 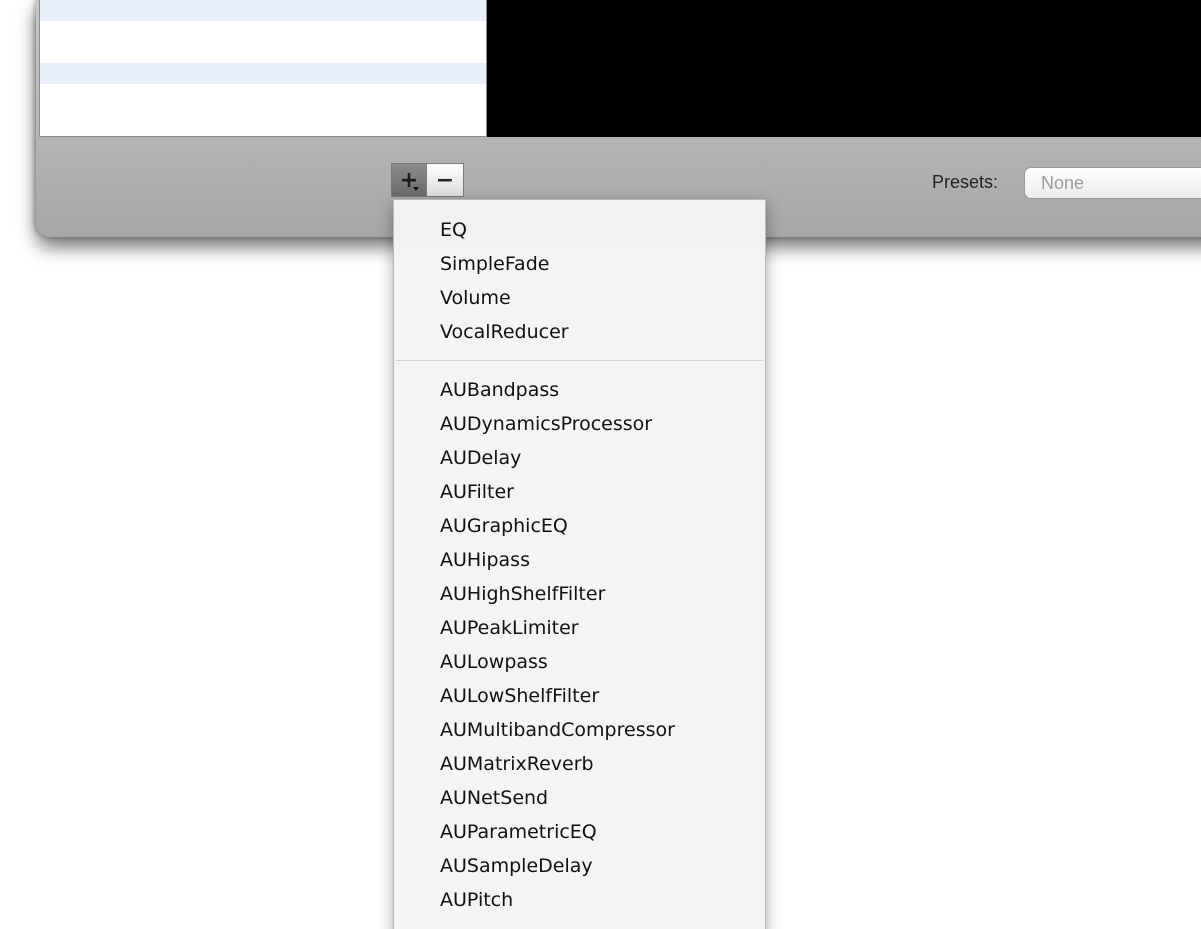 I want to click on presets-label: Presets:, so click(x=965, y=182).